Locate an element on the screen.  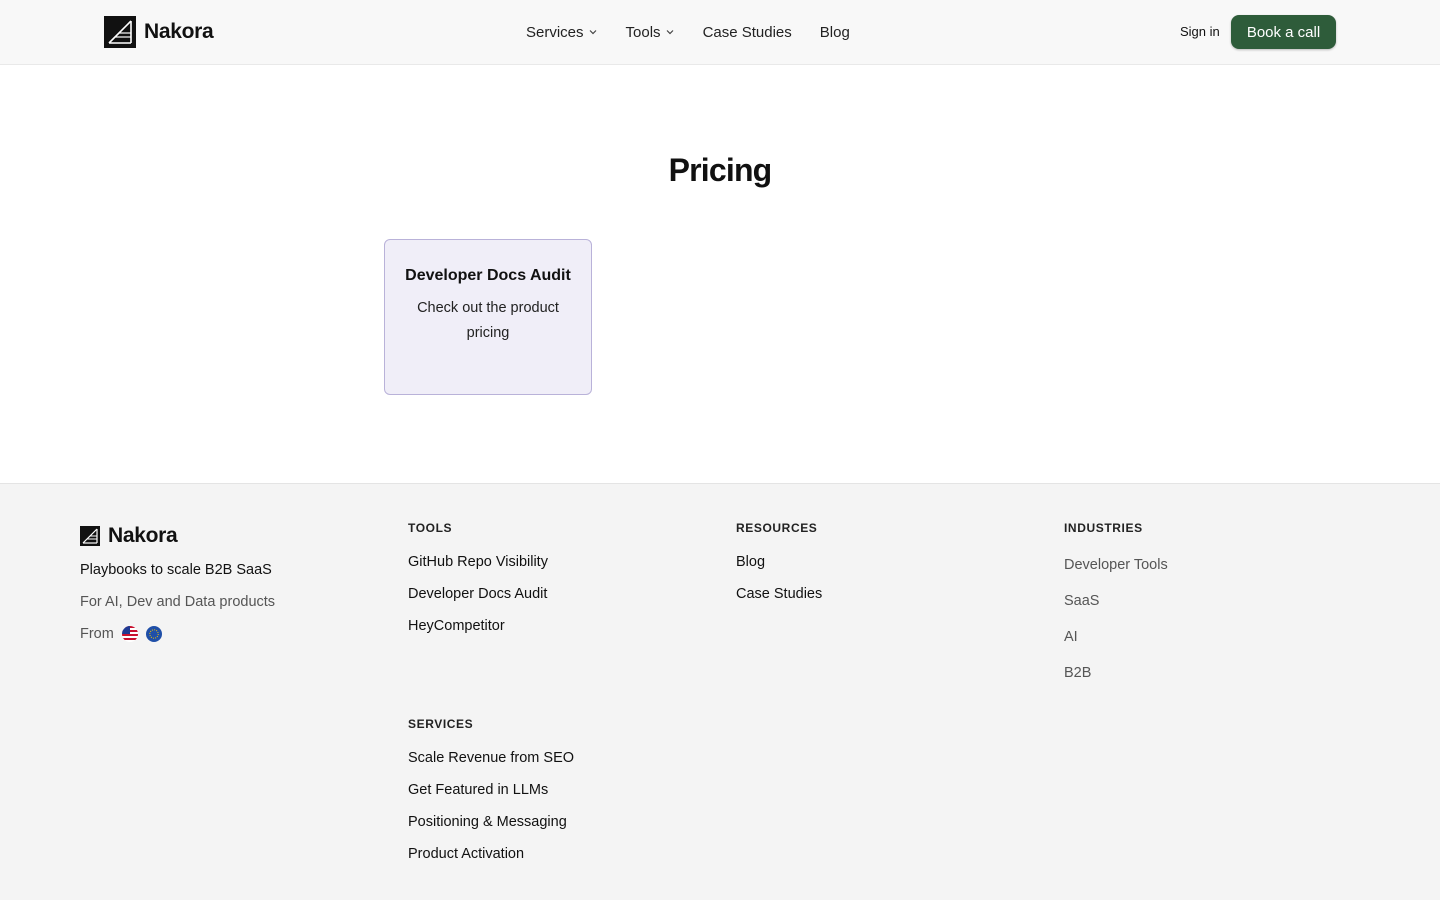
brand-link: Nakora is located at coordinates (159, 32).